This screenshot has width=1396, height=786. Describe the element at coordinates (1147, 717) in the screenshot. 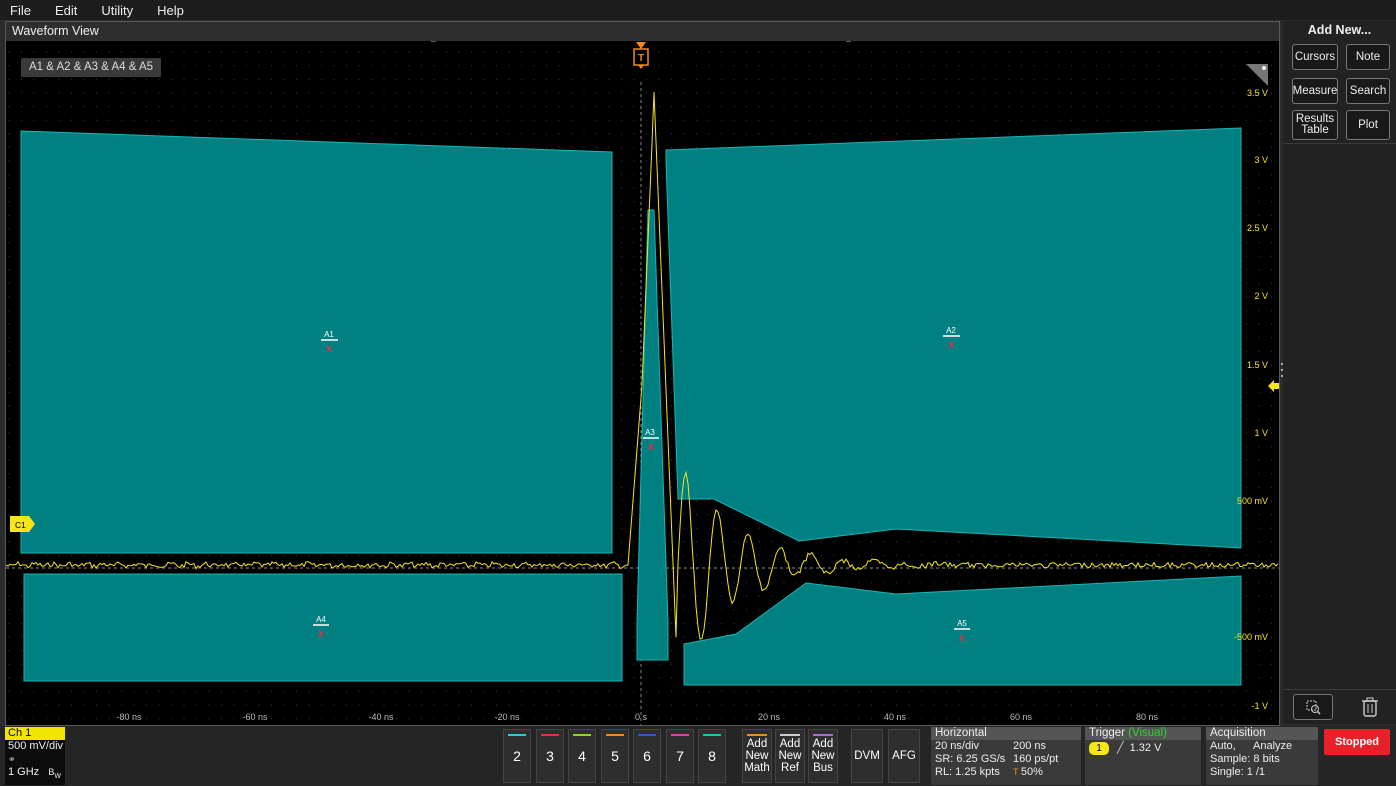

I see `x-axis-label: 80 ns` at that location.